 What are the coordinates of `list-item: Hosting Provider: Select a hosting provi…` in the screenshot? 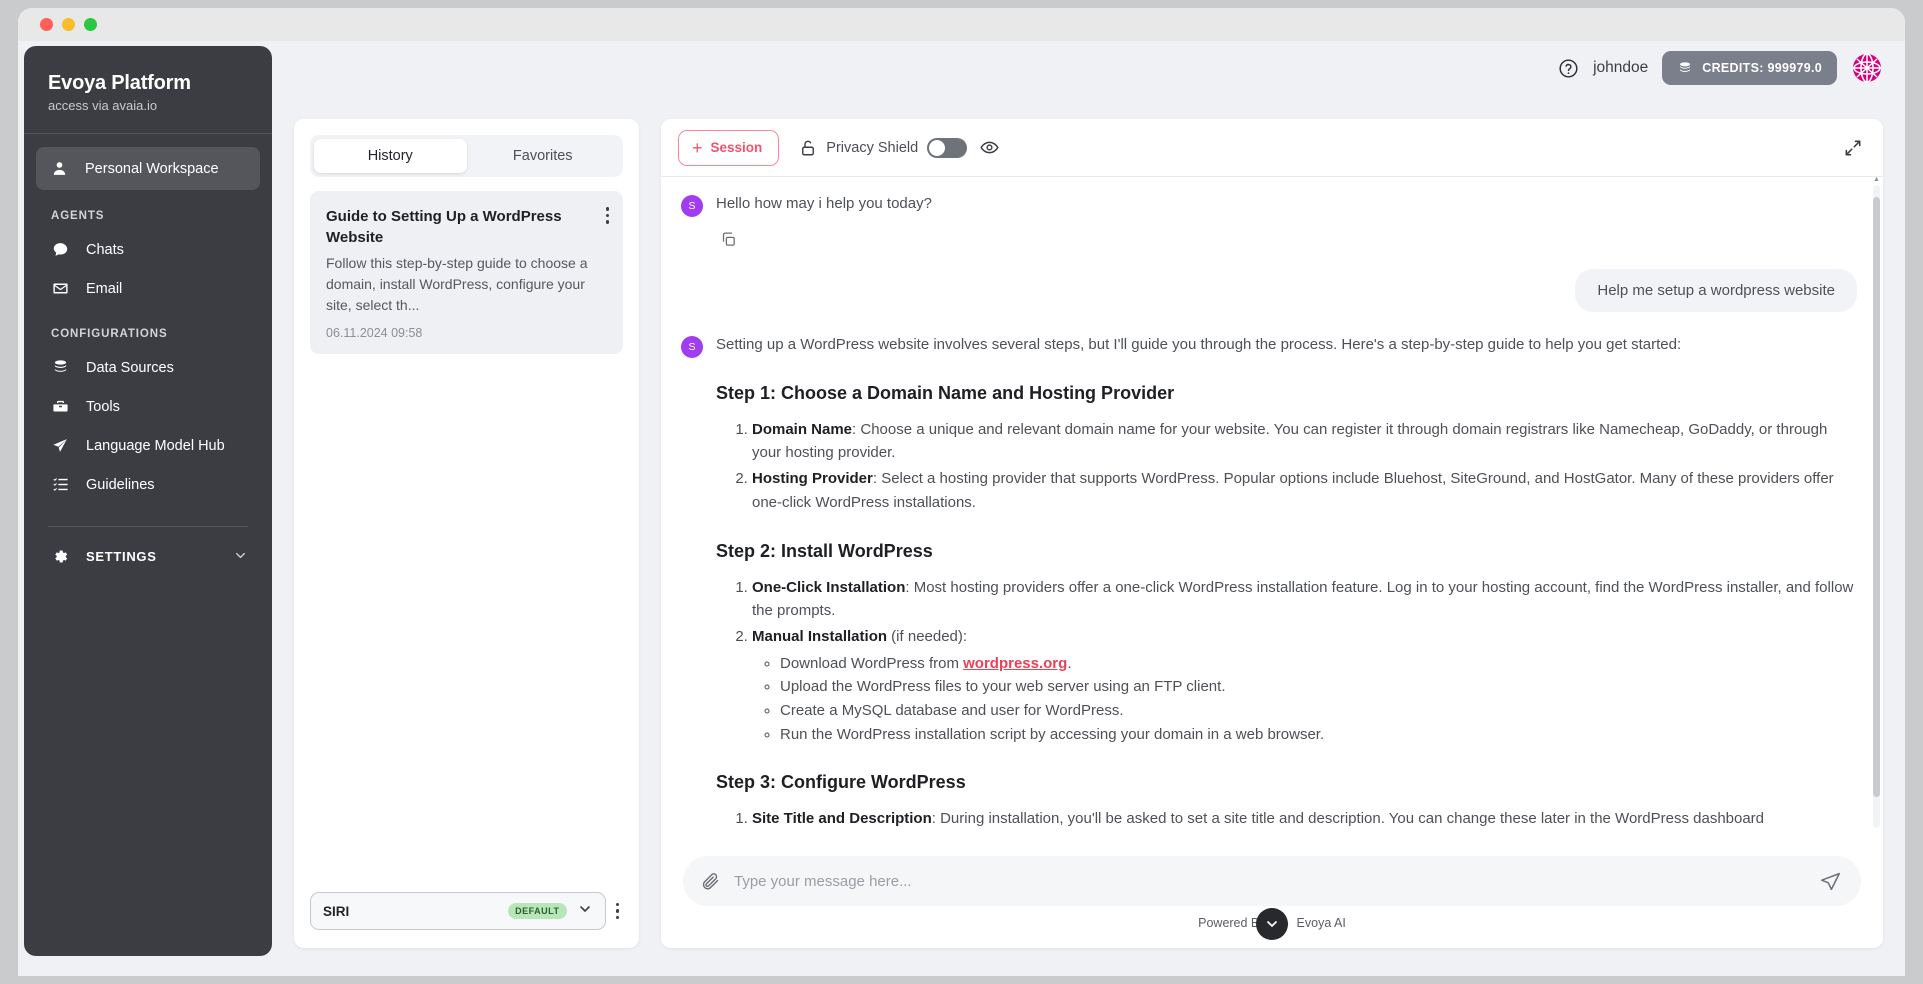 It's located at (1304, 490).